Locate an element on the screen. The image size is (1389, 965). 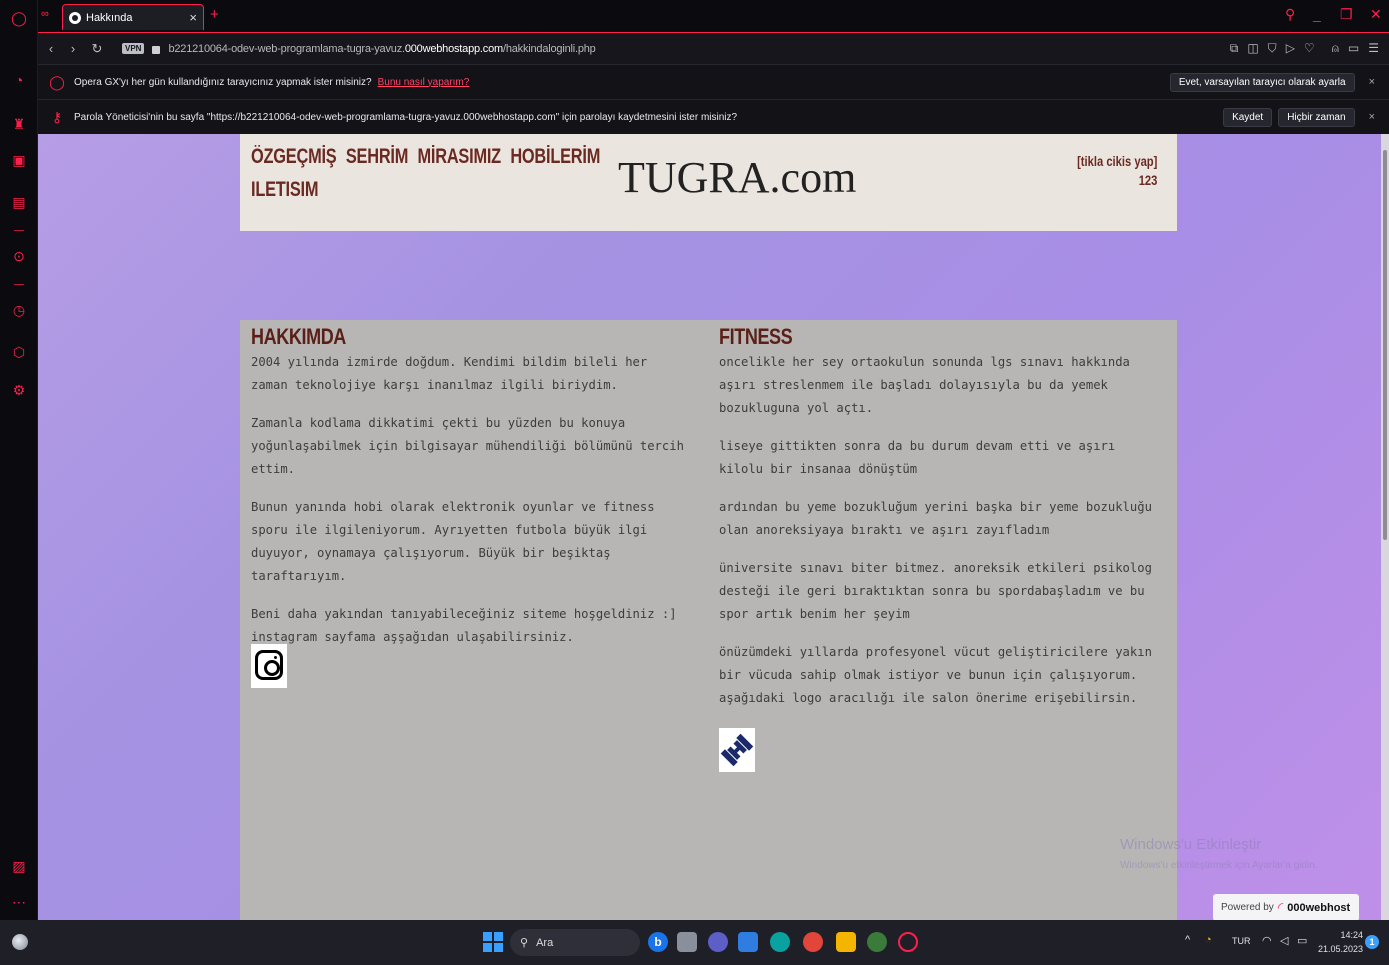
set-default-button: Evet, varsayılan tarayıcı olarak ayarla is located at coordinates (1262, 82).